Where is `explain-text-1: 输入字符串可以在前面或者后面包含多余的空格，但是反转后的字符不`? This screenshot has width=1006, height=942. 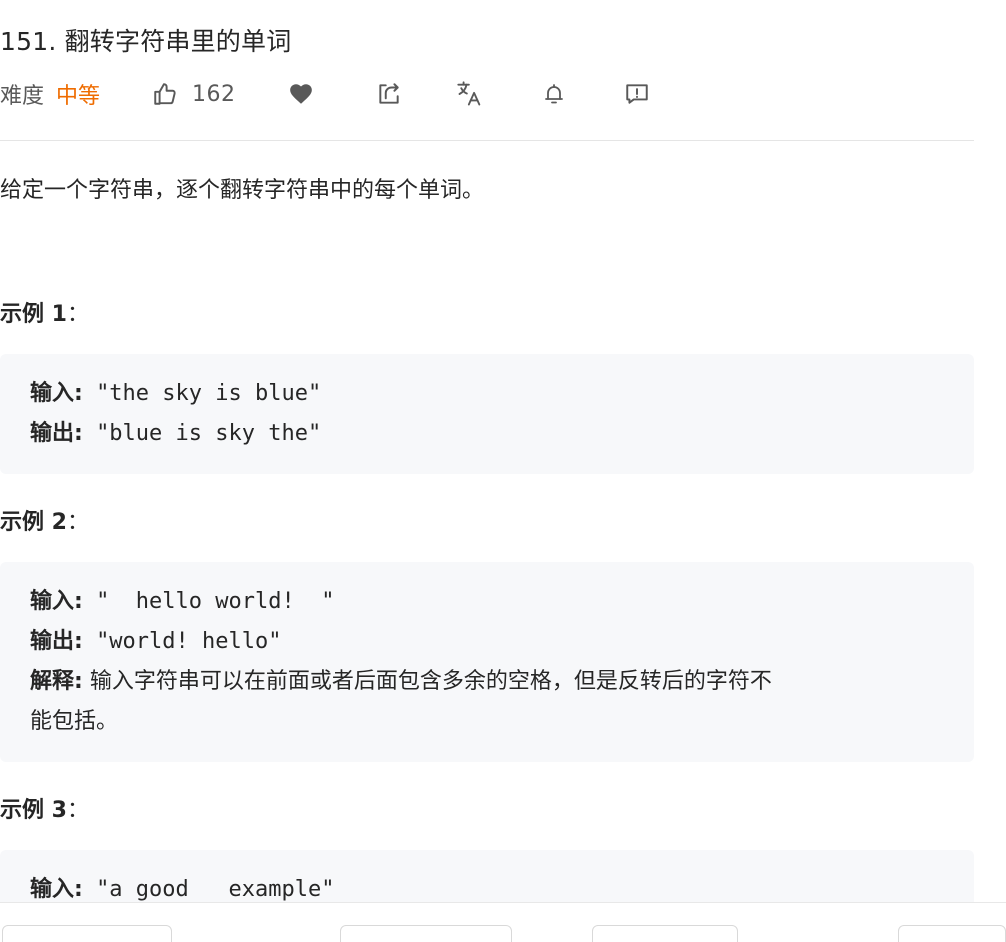
explain-text-1: 输入字符串可以在前面或者后面包含多余的空格，但是反转后的字符不 is located at coordinates (430, 681).